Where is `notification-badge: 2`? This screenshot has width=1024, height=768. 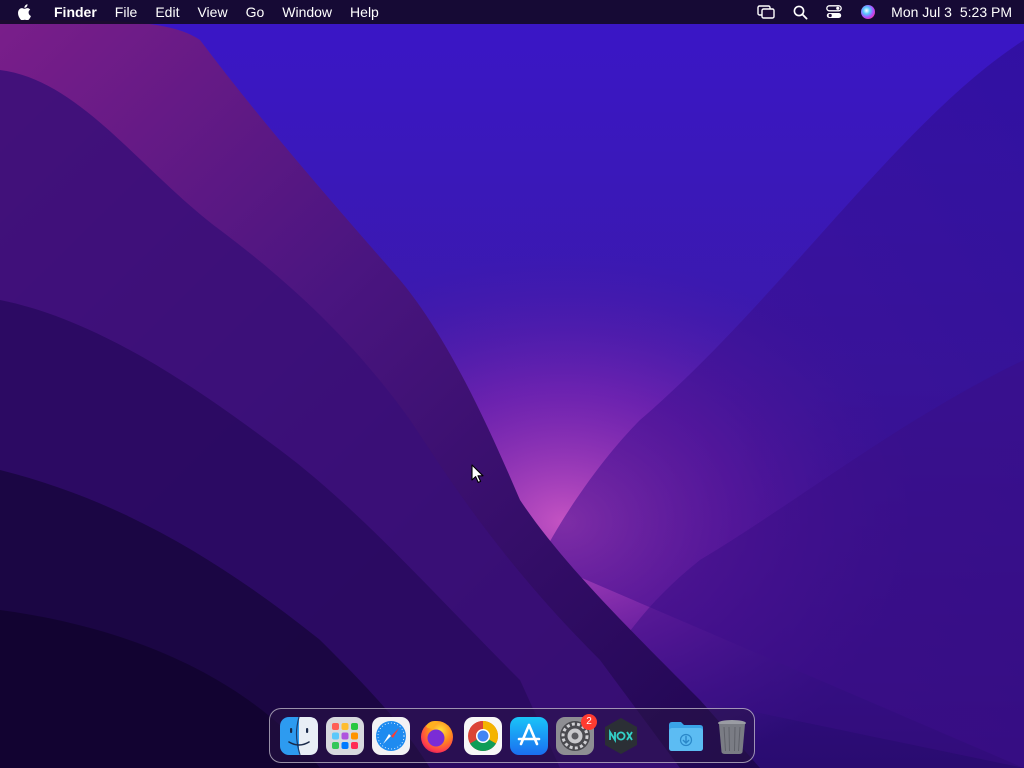
notification-badge: 2 is located at coordinates (589, 721).